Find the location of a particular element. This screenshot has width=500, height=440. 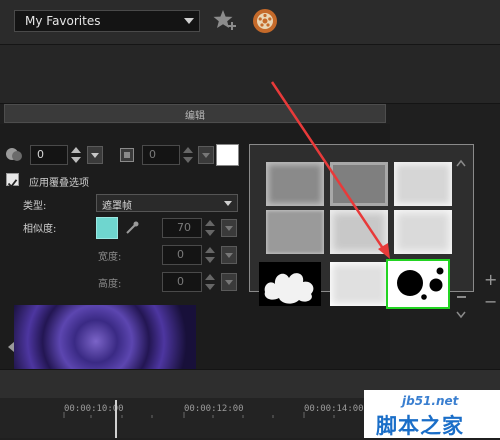

playhead is located at coordinates (116, 419).